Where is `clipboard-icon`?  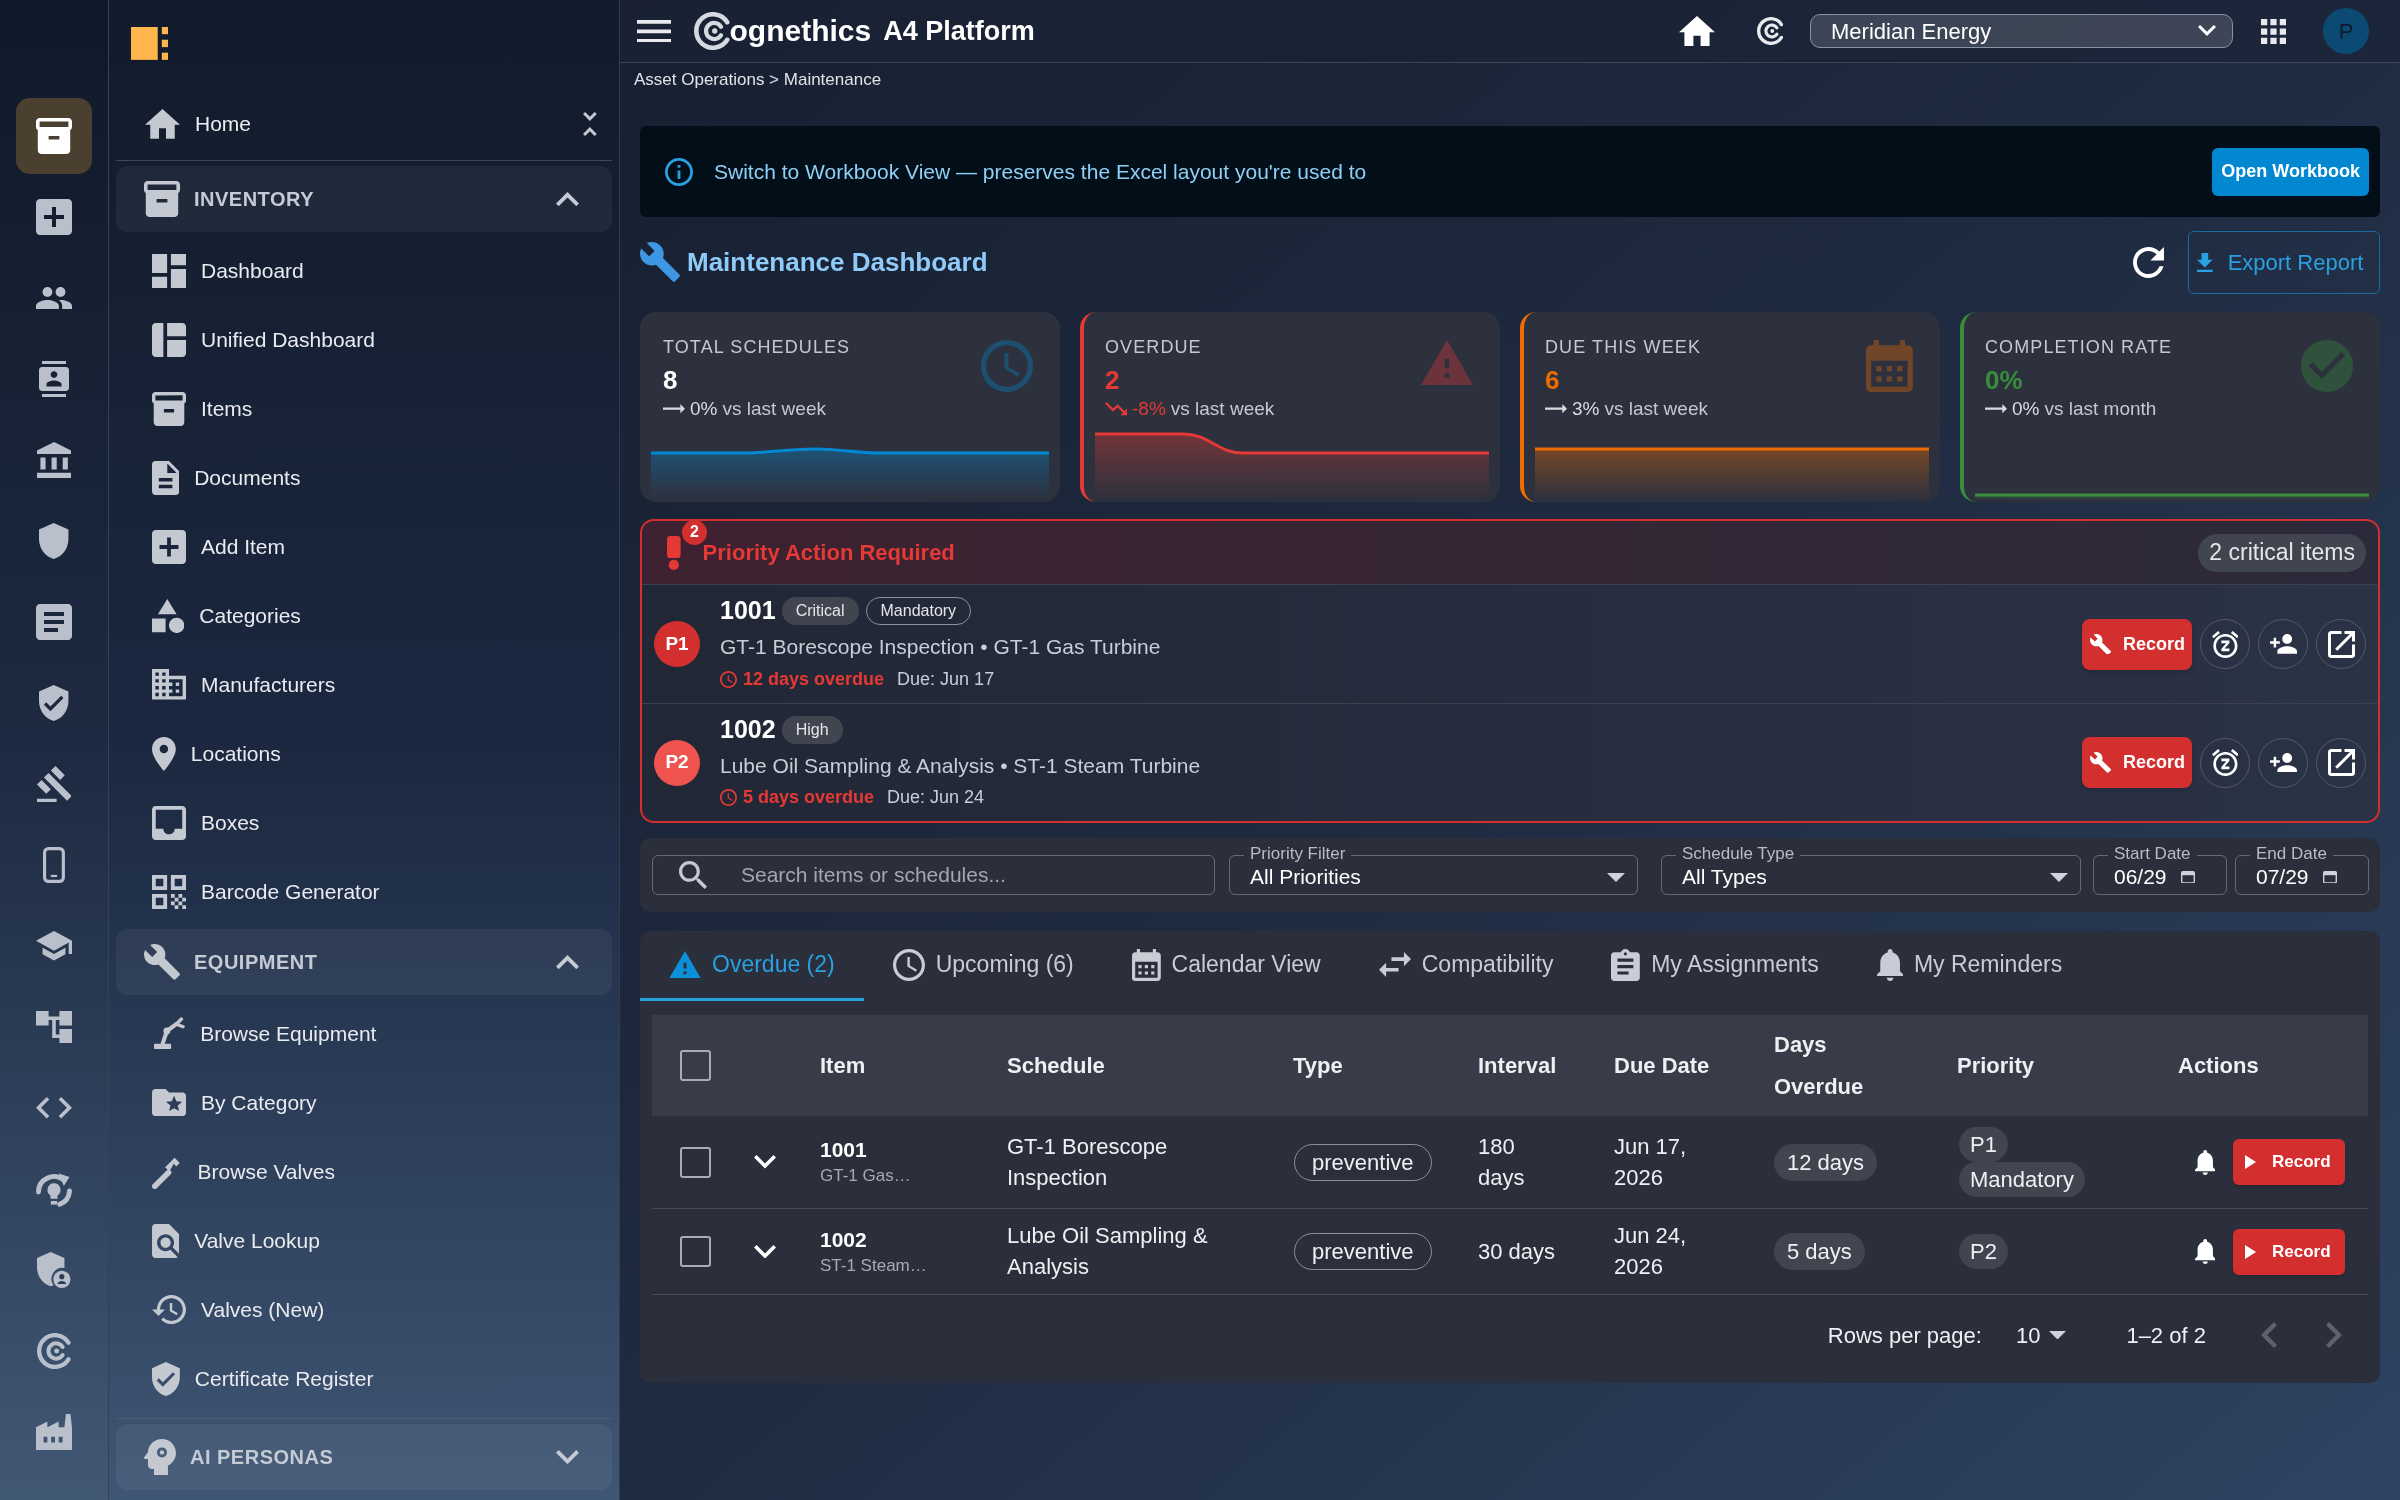
clipboard-icon is located at coordinates (1626, 964).